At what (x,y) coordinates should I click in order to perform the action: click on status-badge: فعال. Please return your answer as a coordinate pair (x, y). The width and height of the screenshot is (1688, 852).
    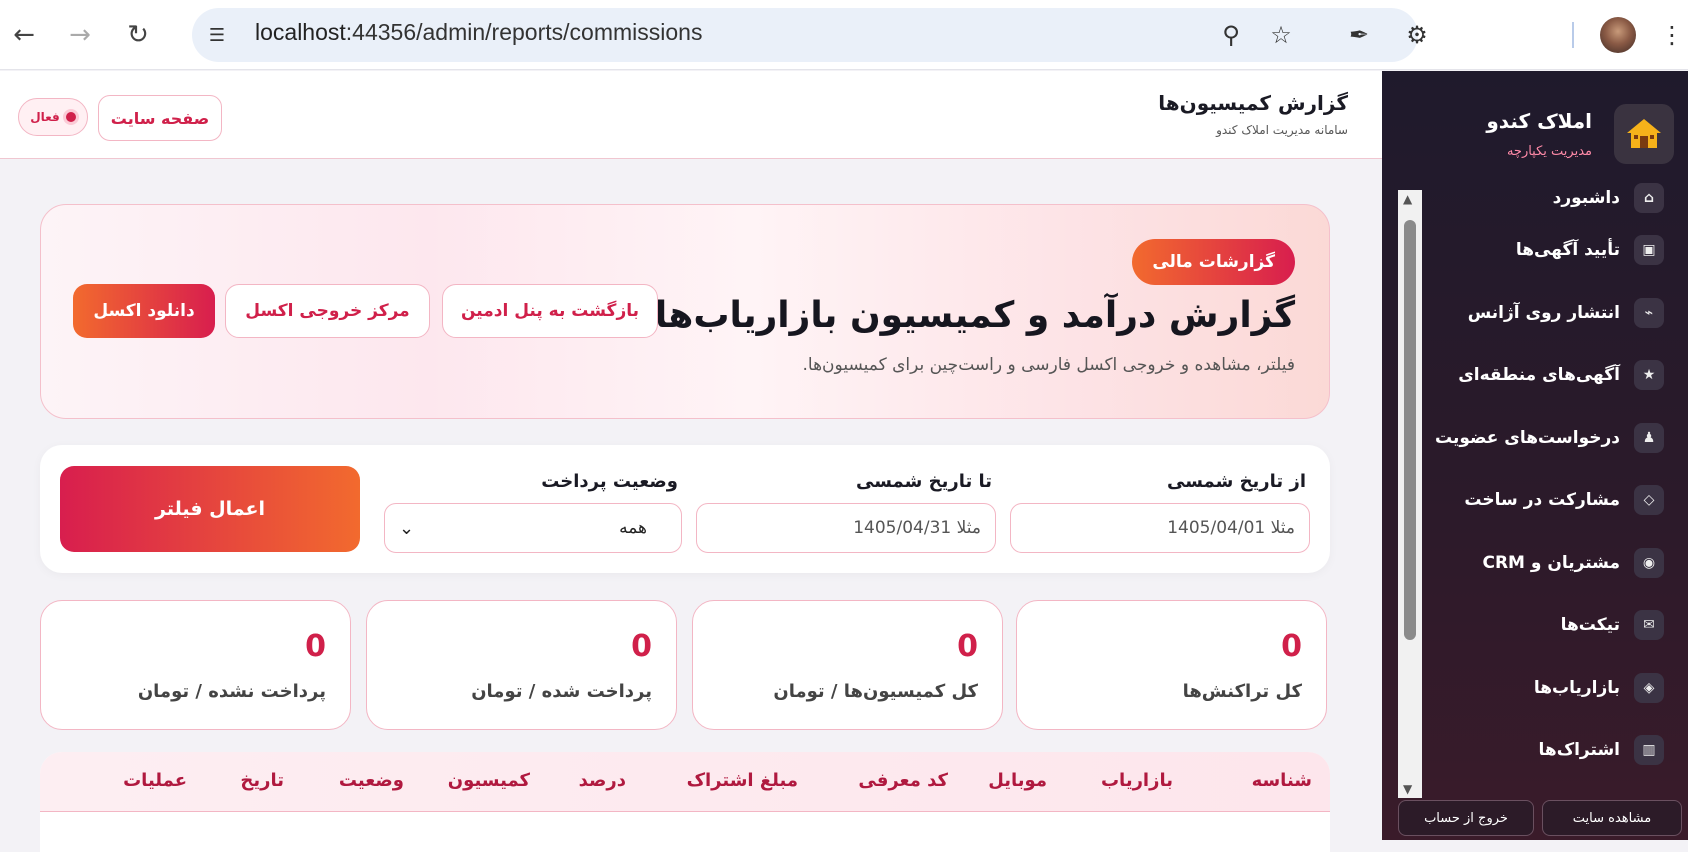
    Looking at the image, I should click on (53, 117).